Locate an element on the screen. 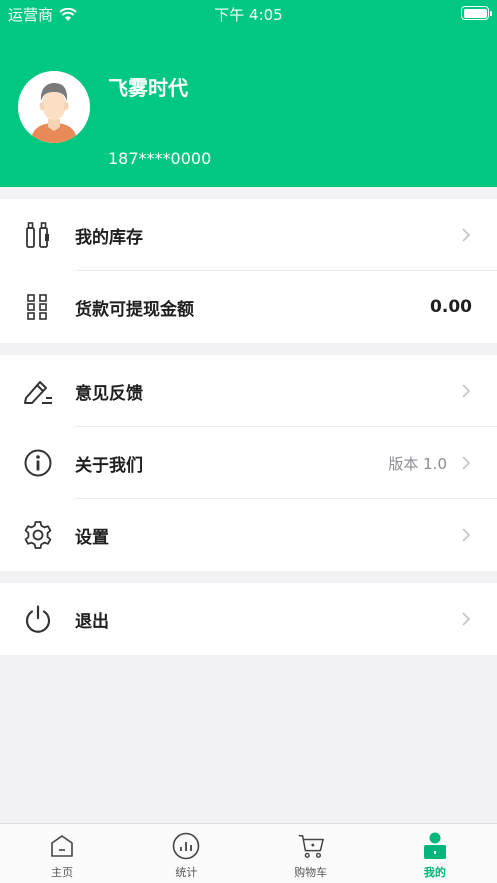 This screenshot has height=883, width=497. grid-icon is located at coordinates (38, 307).